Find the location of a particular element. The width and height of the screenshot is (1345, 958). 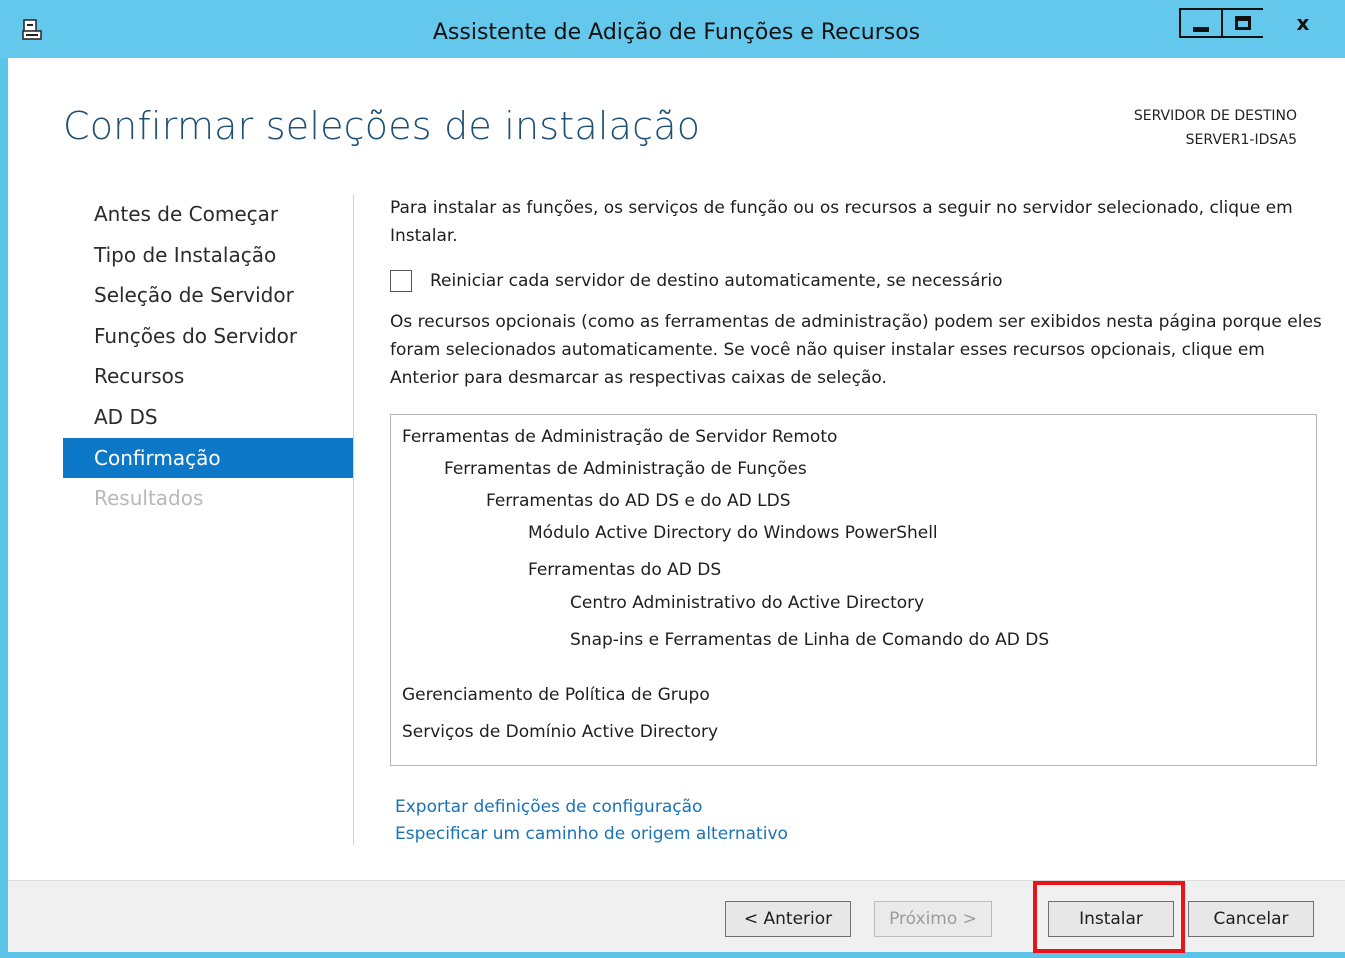

next-button: Próximo > is located at coordinates (933, 919).